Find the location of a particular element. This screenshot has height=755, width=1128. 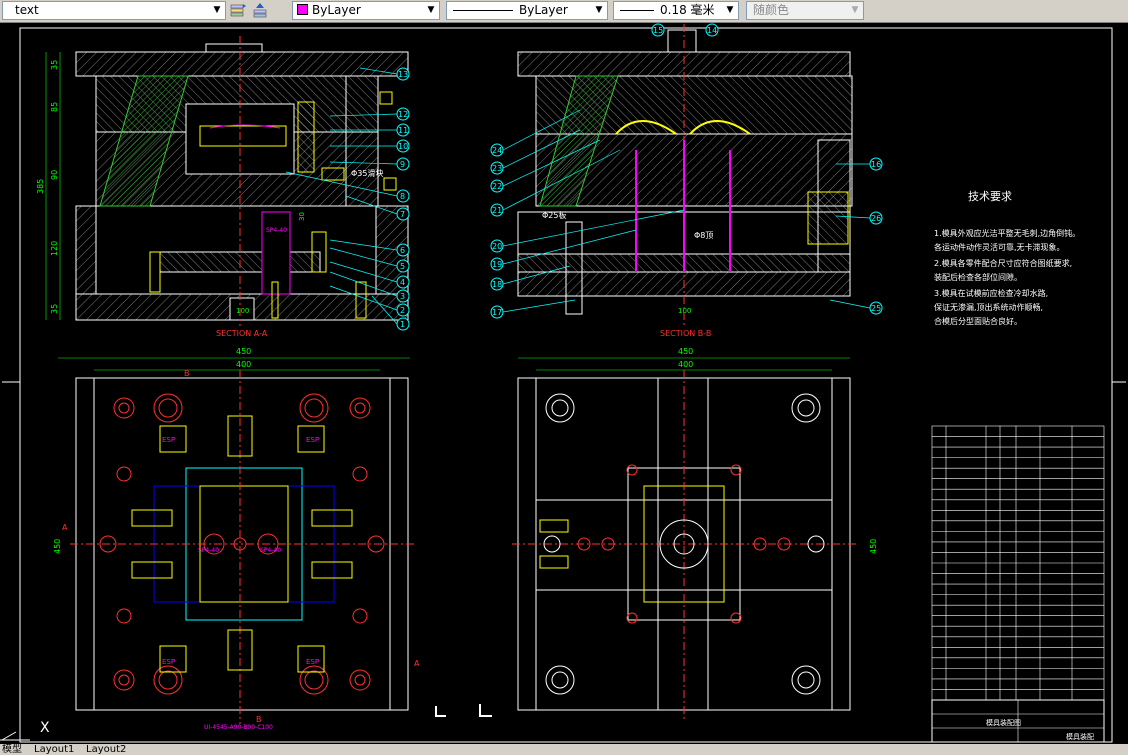

layer-previous-icon is located at coordinates (260, 10).